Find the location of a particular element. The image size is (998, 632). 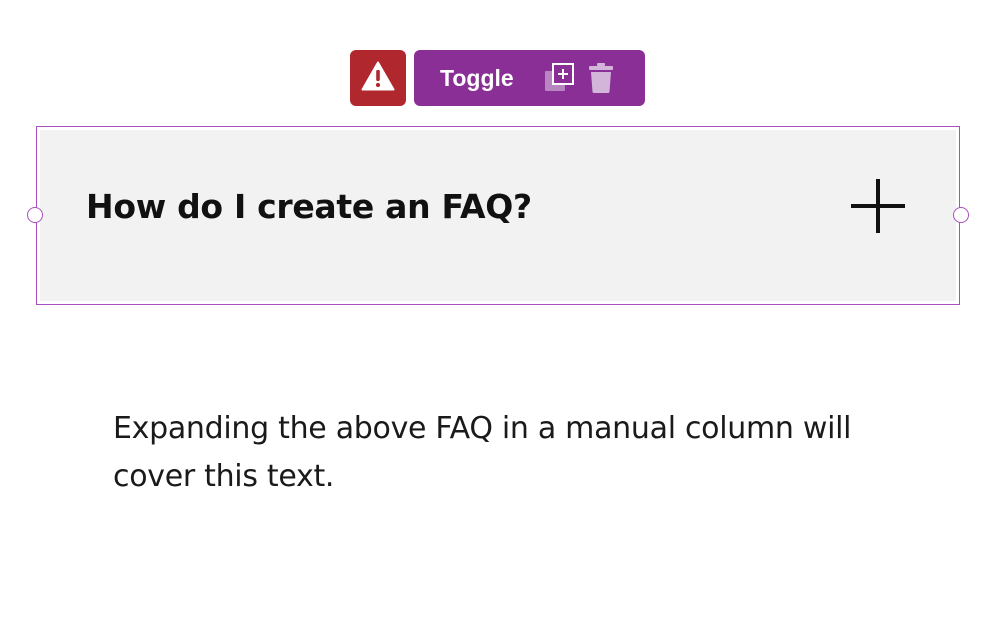

block-warning-button is located at coordinates (378, 78).